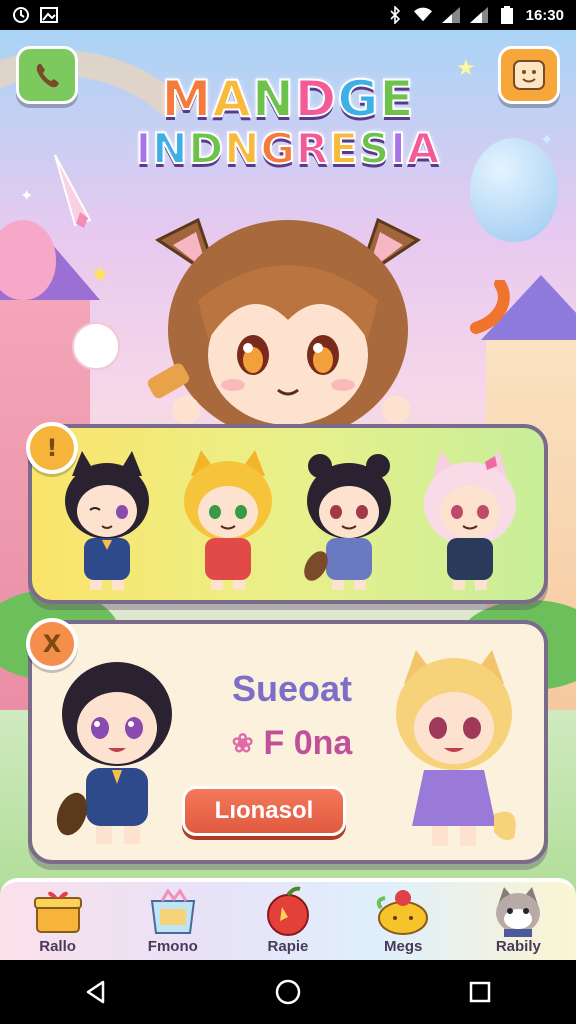 The height and width of the screenshot is (1024, 576). What do you see at coordinates (374, 148) in the screenshot?
I see `title-letter: S` at bounding box center [374, 148].